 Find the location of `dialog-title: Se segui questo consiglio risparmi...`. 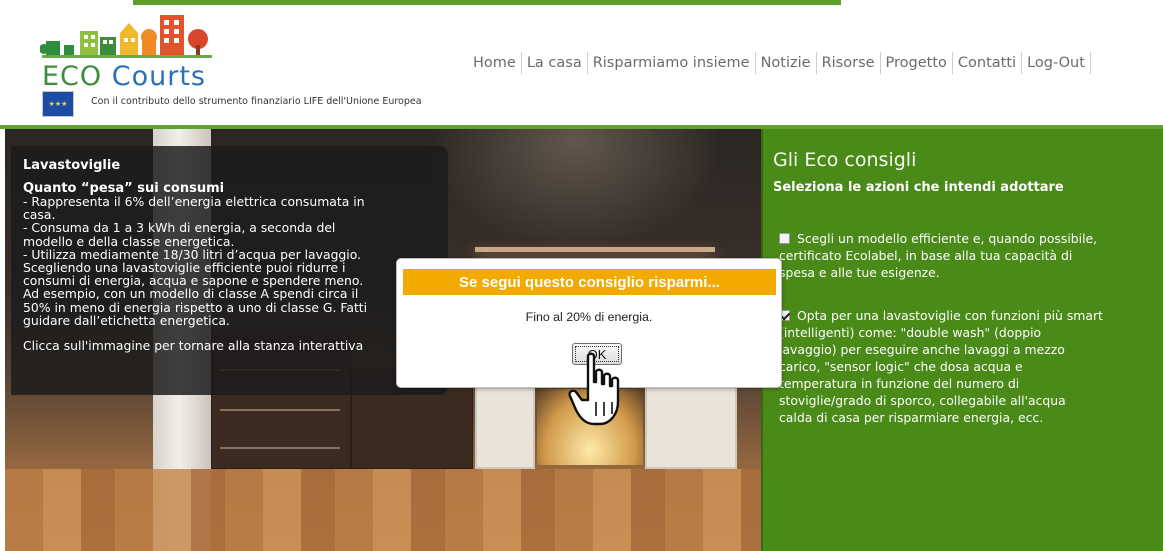

dialog-title: Se segui questo consiglio risparmi... is located at coordinates (589, 282).